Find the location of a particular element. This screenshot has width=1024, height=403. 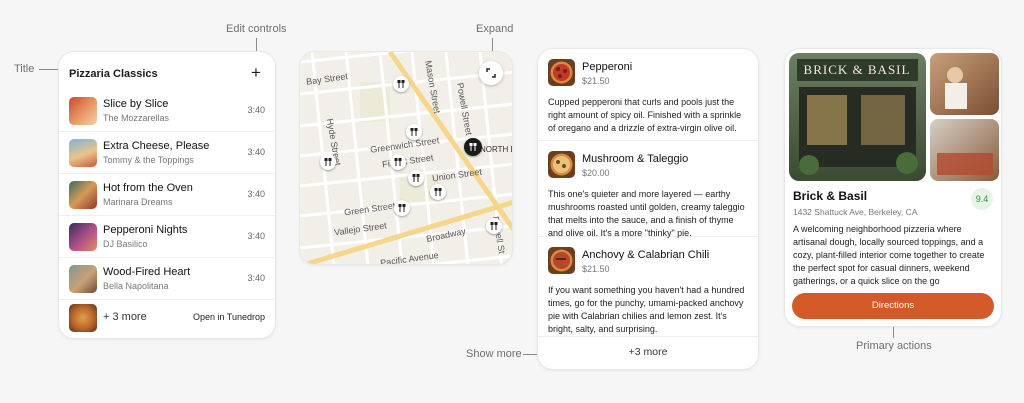

show-more-button: +3 more is located at coordinates (648, 352).